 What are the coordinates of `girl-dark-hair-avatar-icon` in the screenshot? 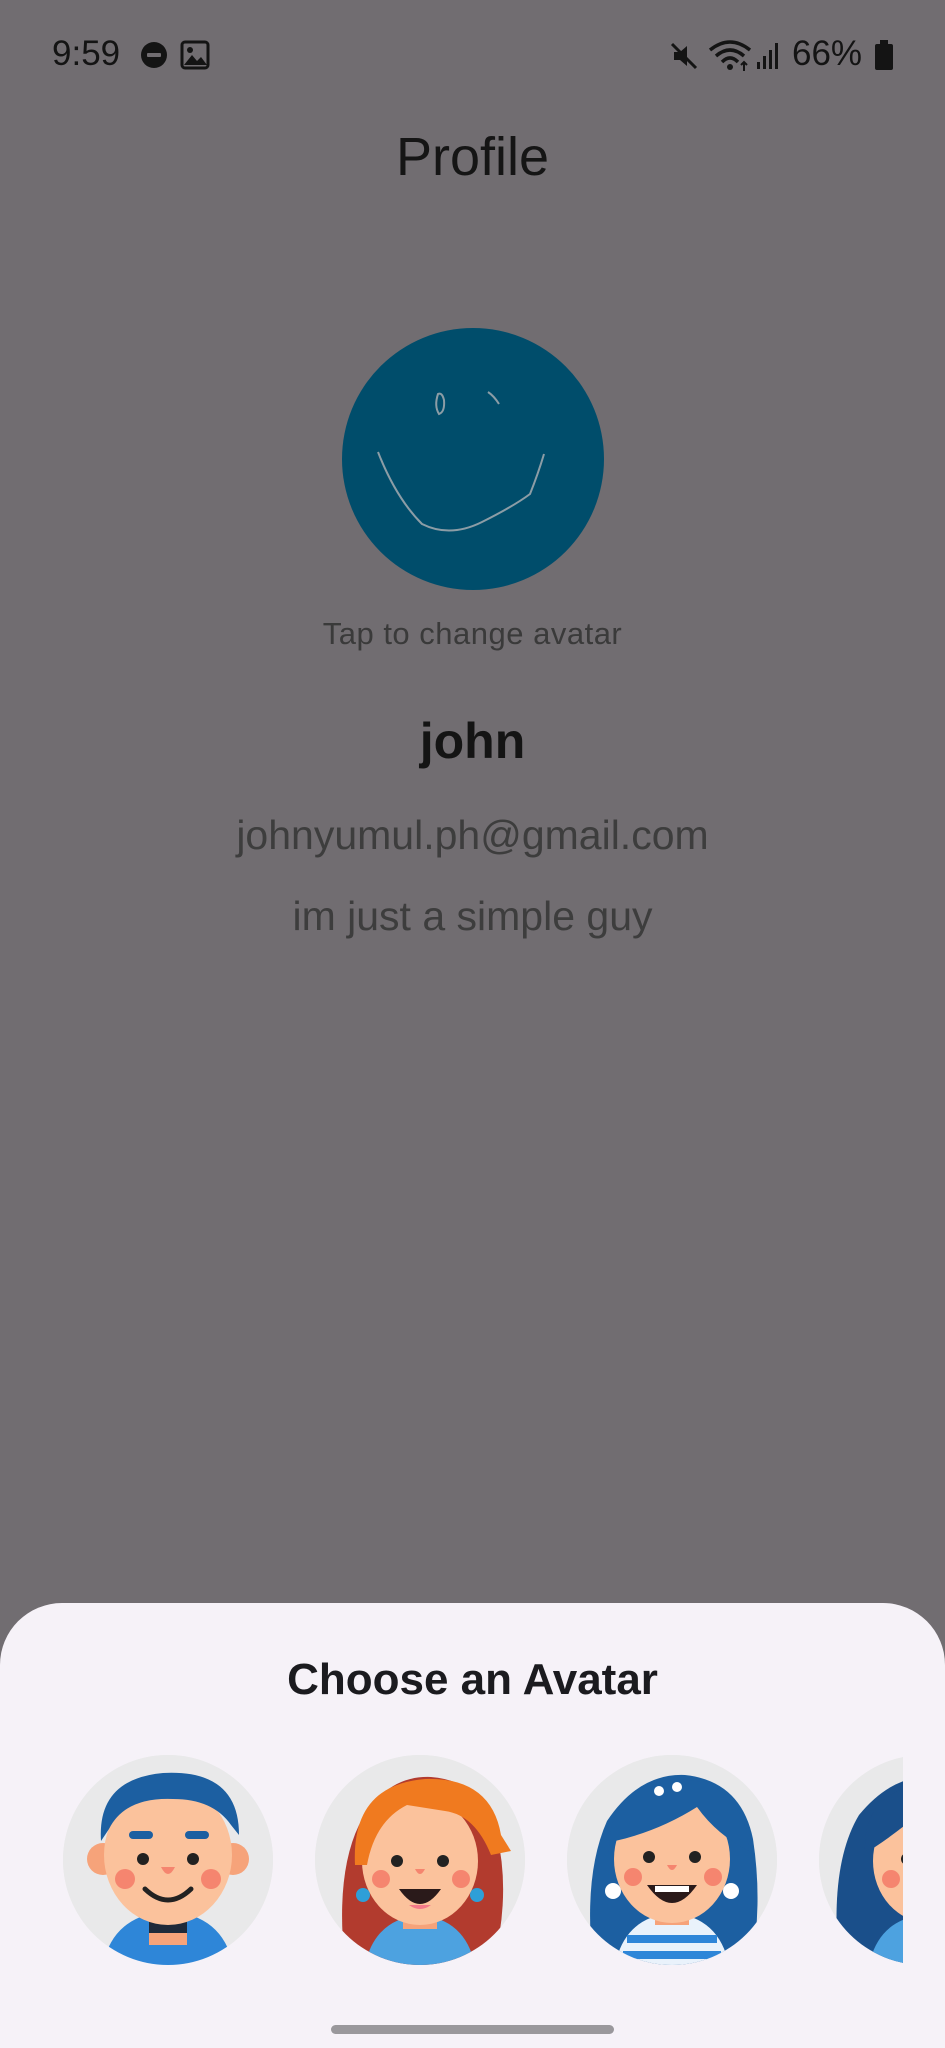 It's located at (861, 1860).